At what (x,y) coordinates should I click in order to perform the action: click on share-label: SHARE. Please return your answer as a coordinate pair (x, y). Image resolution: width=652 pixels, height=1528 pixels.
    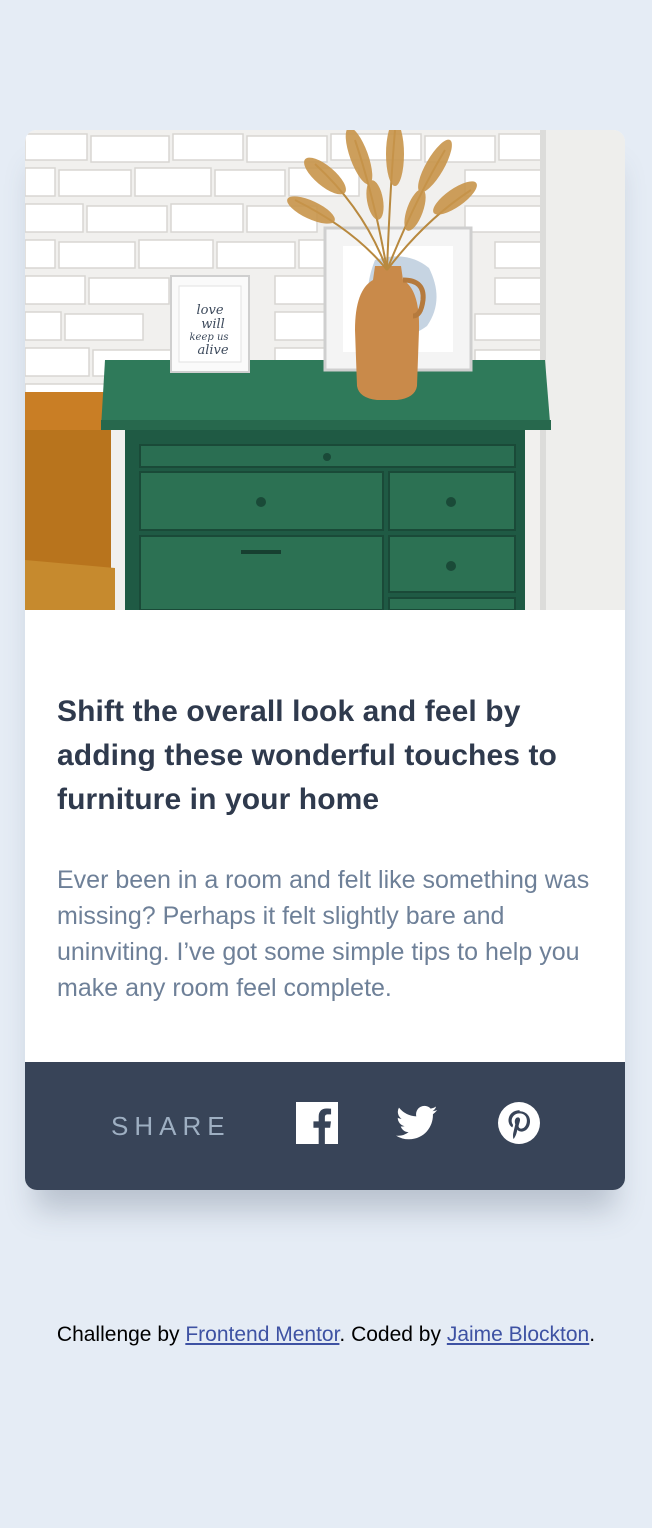
    Looking at the image, I should click on (171, 1126).